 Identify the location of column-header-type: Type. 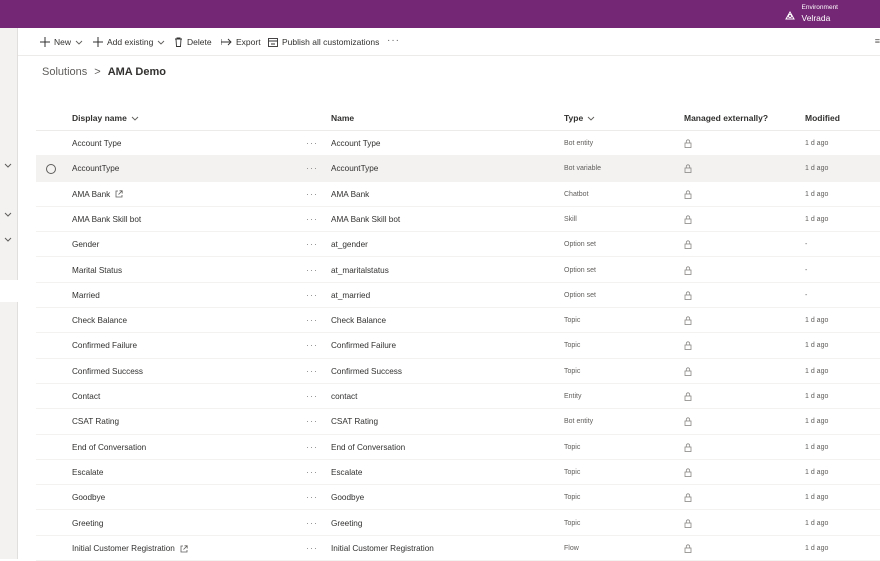
(579, 118).